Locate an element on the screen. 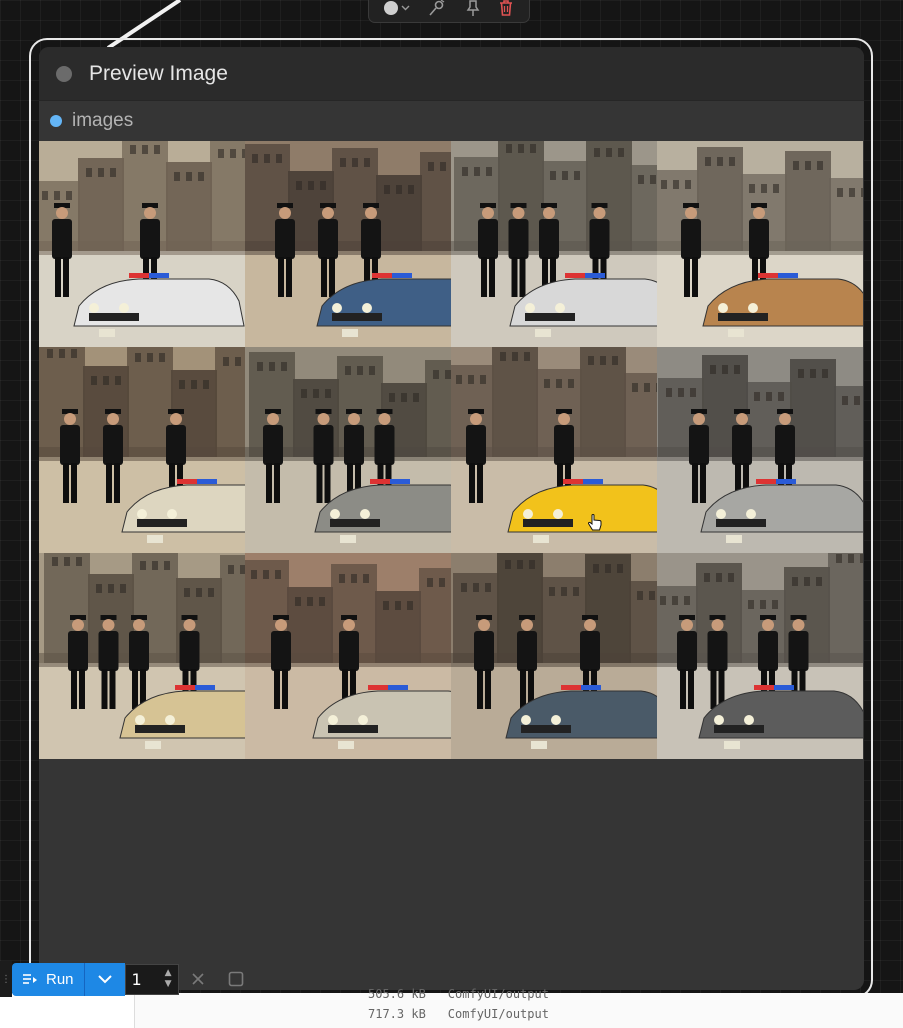  bypass-icon is located at coordinates (437, 8).